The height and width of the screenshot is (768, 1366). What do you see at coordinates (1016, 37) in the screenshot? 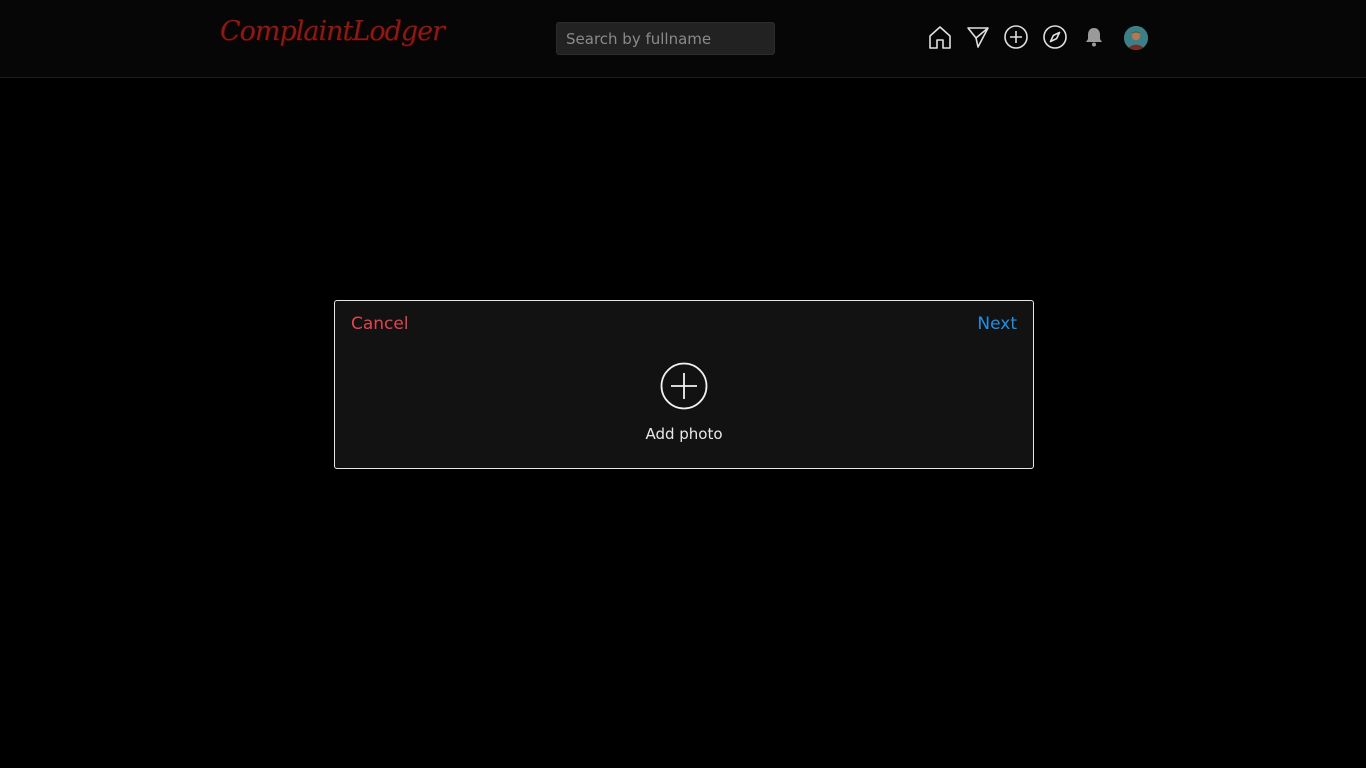
I see `add-post-icon` at bounding box center [1016, 37].